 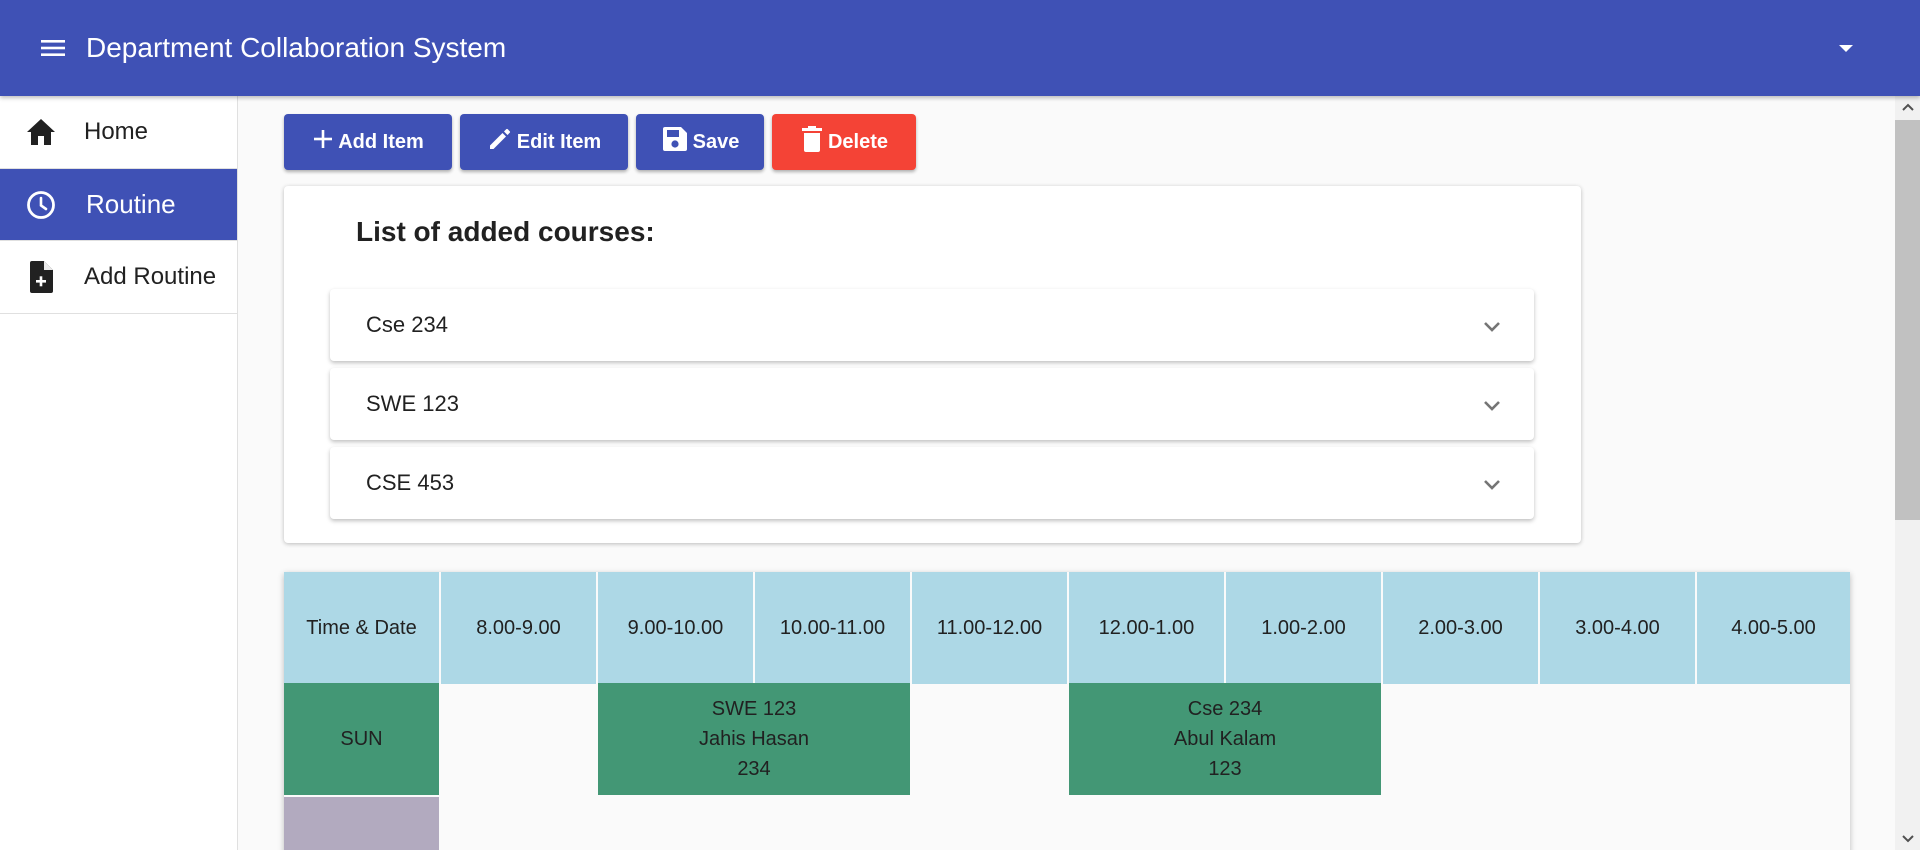 I want to click on add-item-button: Add Item, so click(x=368, y=142).